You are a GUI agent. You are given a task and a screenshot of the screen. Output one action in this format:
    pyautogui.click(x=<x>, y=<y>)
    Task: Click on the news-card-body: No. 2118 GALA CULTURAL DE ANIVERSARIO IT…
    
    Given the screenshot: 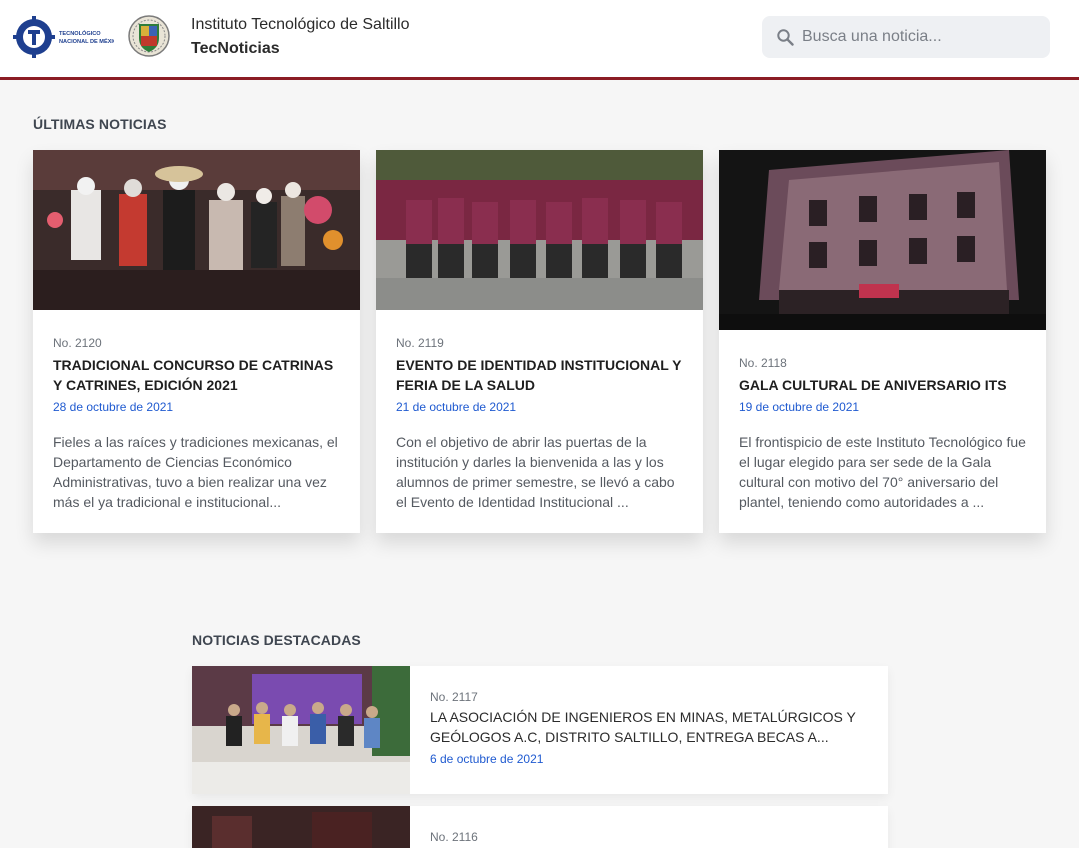 What is the action you would take?
    pyautogui.click(x=883, y=434)
    